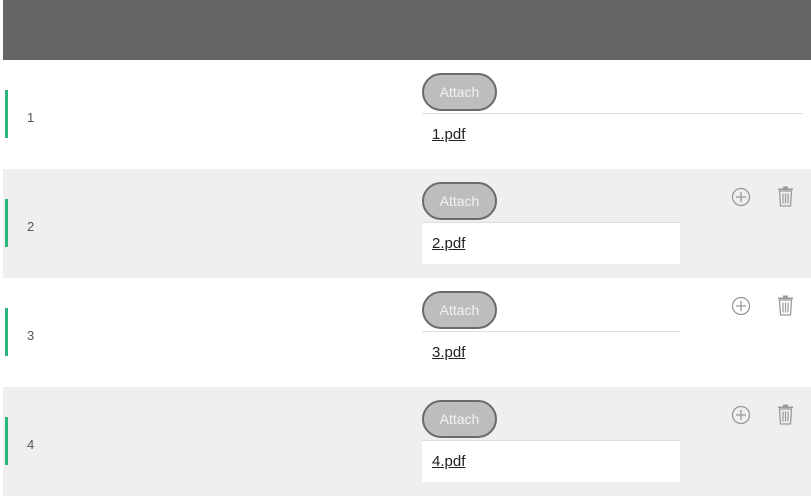  What do you see at coordinates (448, 134) in the screenshot?
I see `file-link: 1.pdf` at bounding box center [448, 134].